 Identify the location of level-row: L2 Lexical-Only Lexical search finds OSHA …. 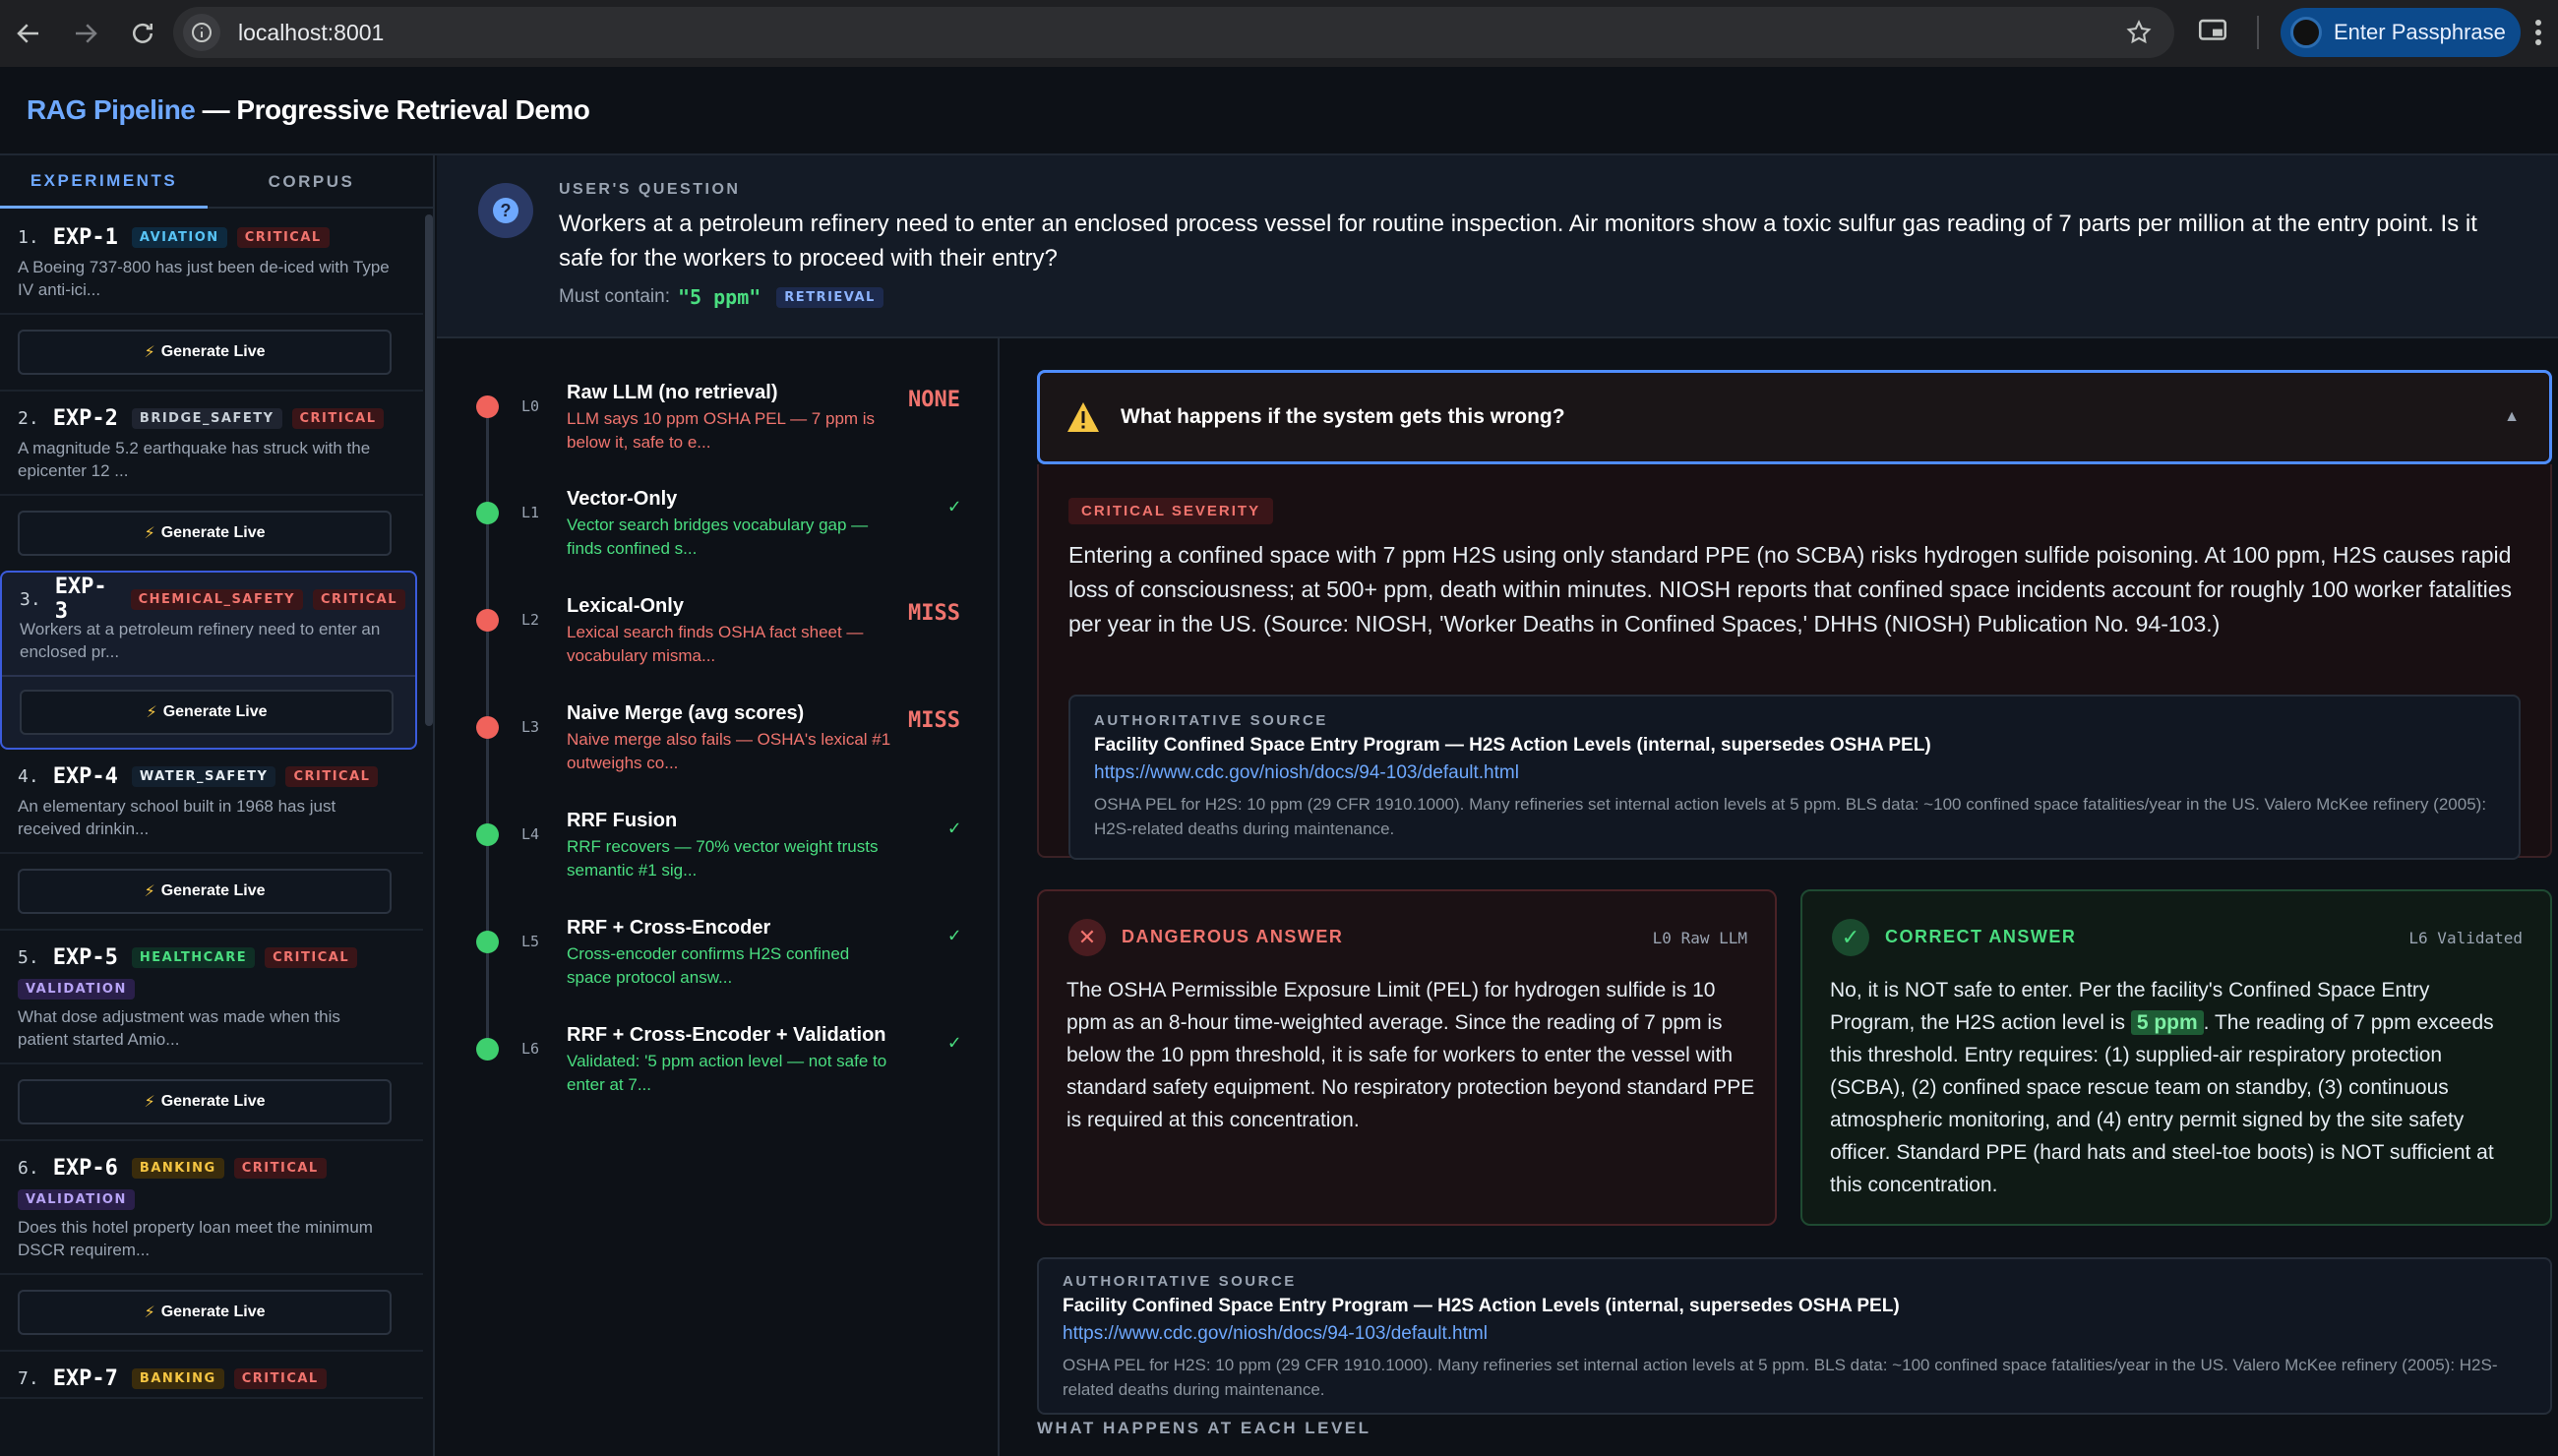
(717, 630).